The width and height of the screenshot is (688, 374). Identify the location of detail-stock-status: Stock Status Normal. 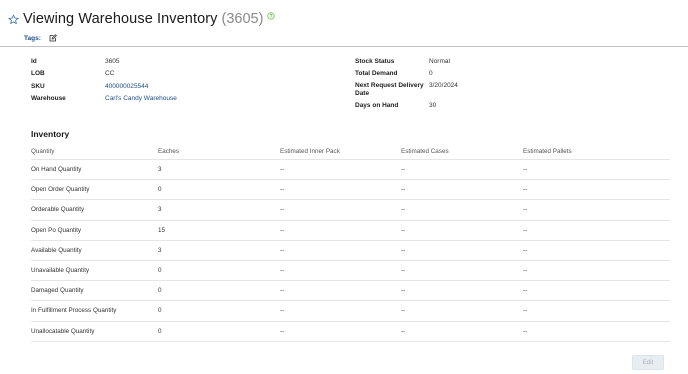
(402, 61).